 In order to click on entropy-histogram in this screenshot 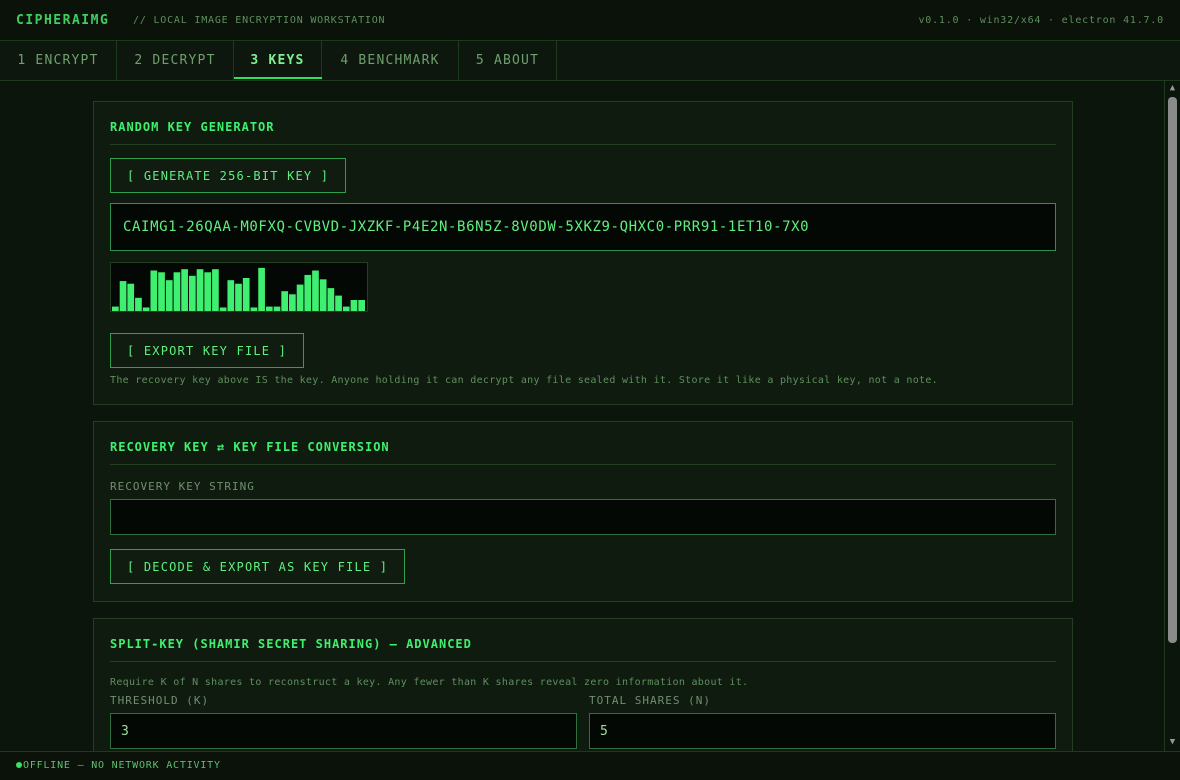, I will do `click(239, 287)`.